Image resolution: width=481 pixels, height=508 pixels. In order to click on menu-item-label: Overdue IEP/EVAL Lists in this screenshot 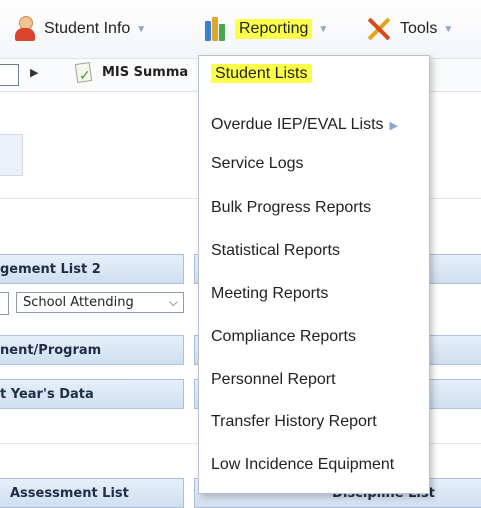, I will do `click(297, 124)`.